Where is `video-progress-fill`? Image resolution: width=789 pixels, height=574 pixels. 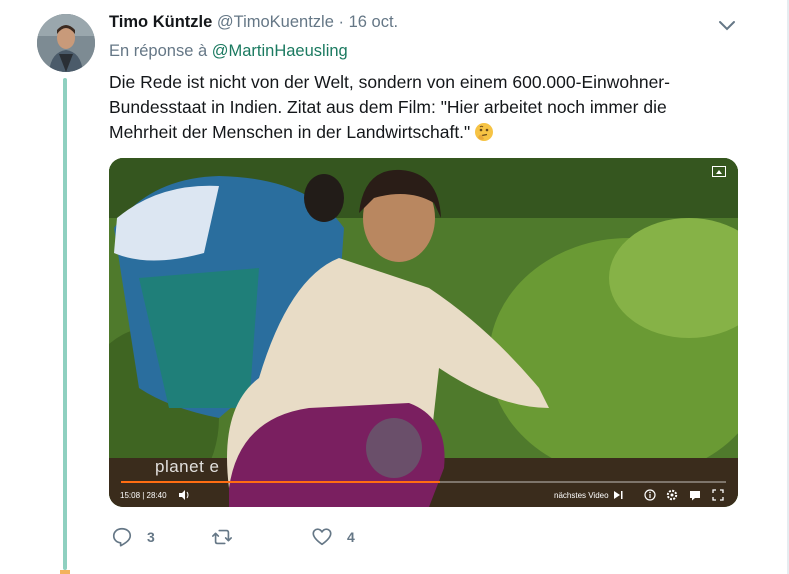
video-progress-fill is located at coordinates (280, 482).